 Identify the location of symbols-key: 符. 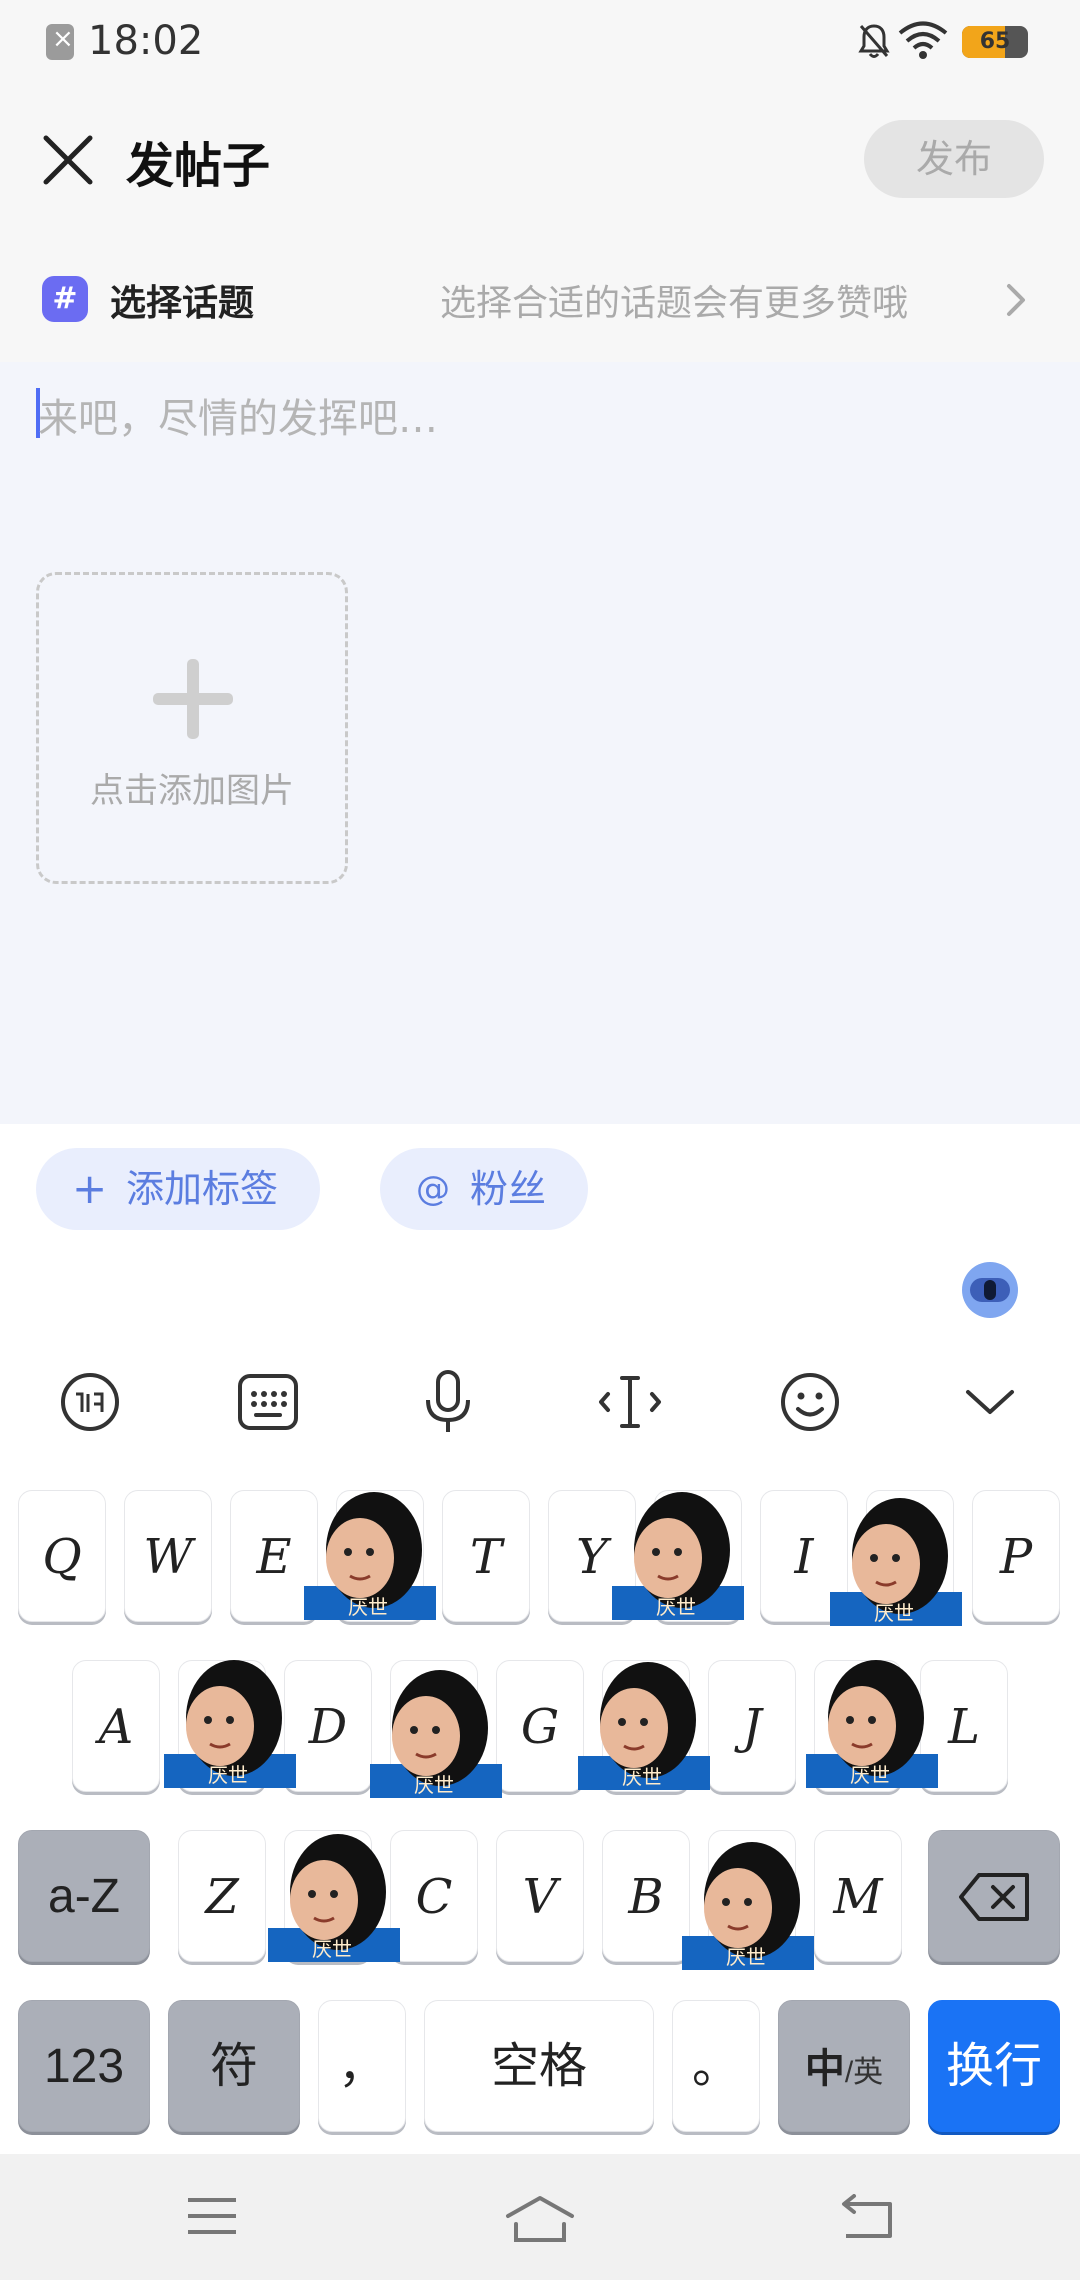
(234, 2066).